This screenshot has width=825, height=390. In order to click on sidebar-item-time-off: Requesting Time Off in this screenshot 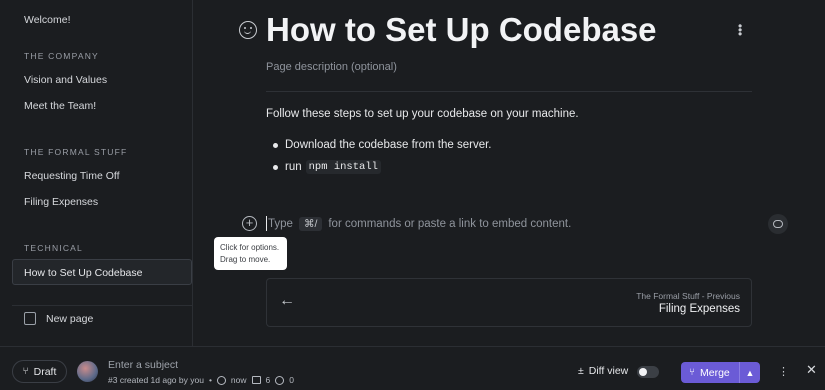, I will do `click(72, 176)`.